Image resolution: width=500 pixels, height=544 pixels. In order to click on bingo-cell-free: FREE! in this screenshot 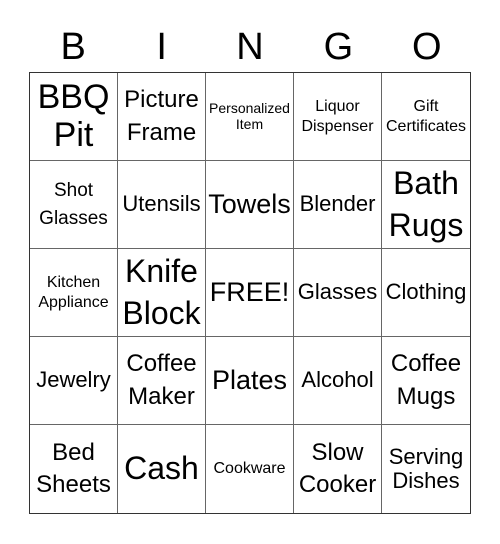, I will do `click(250, 293)`.